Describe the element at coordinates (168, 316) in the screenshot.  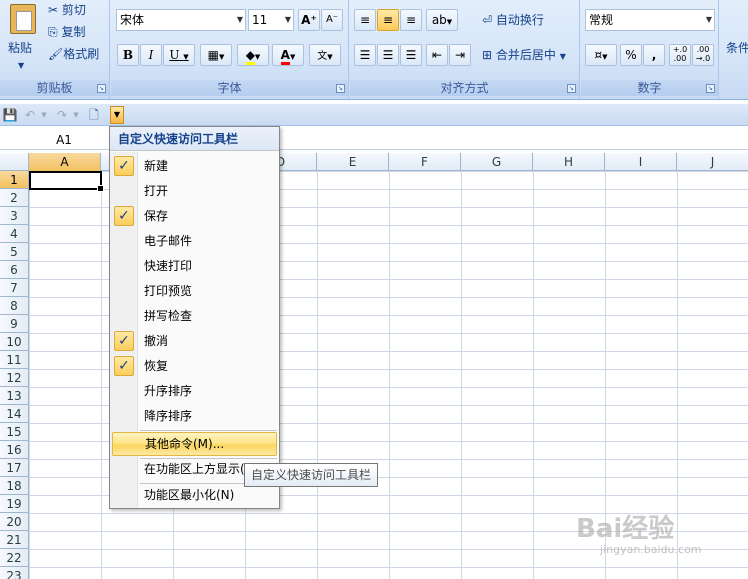
I see `menu-item-label: 拼写检查` at that location.